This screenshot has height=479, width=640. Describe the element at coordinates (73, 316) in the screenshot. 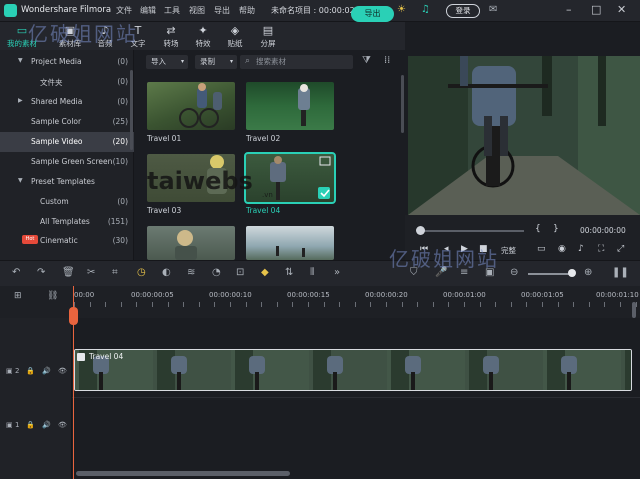

I see `playhead-handle` at that location.